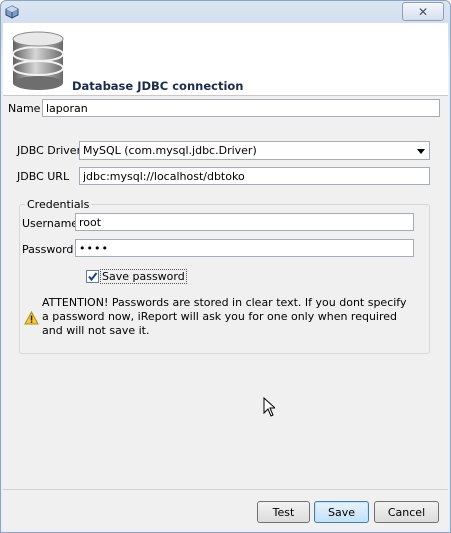 This screenshot has height=533, width=451. Describe the element at coordinates (58, 204) in the screenshot. I see `credentials-title: Credentials` at that location.